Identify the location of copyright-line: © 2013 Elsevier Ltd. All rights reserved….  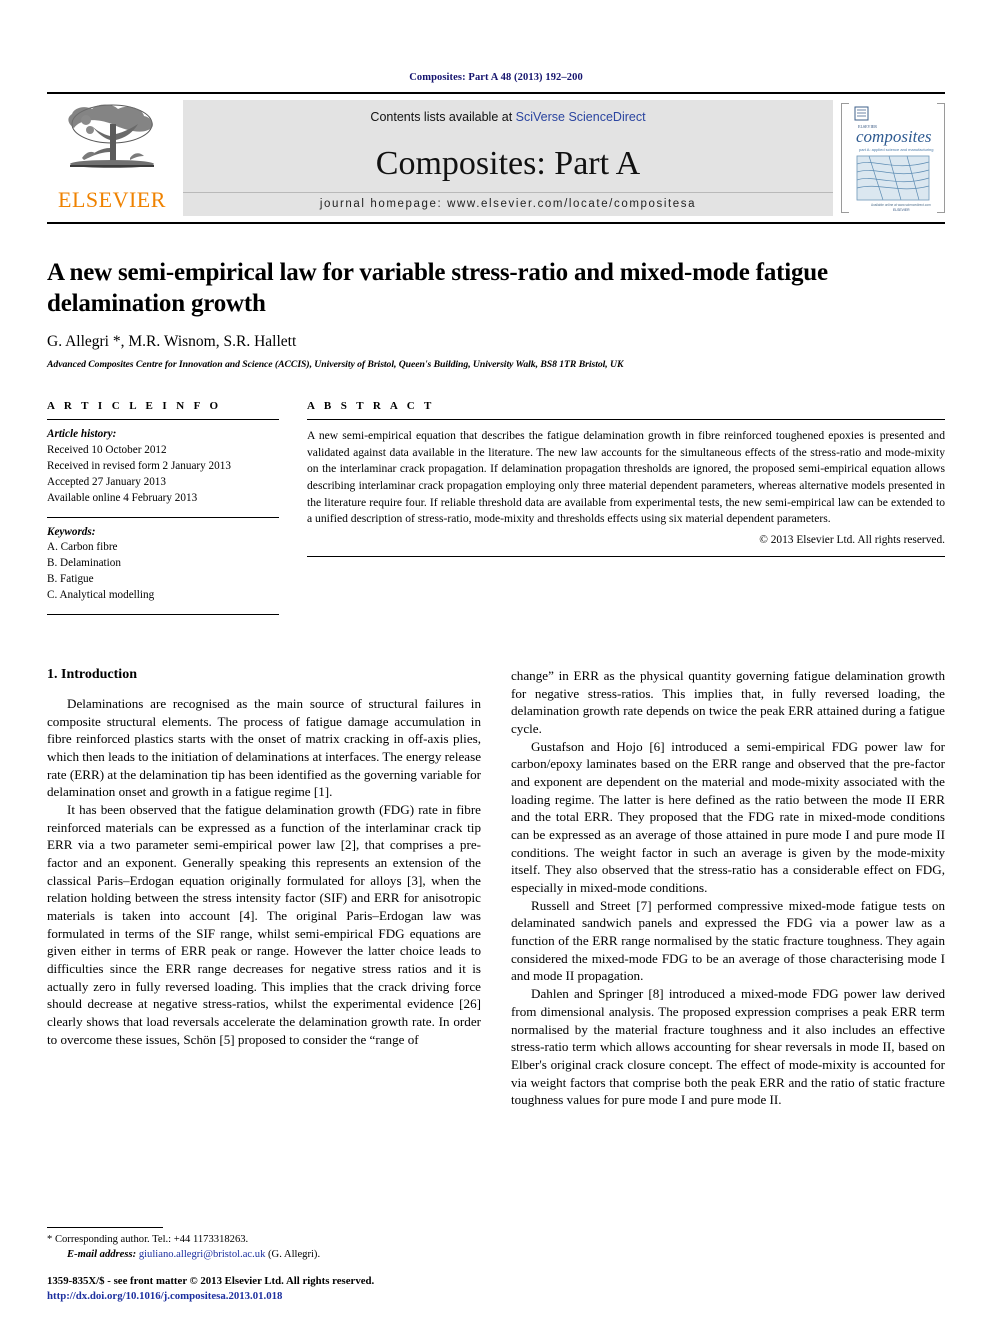
(852, 540).